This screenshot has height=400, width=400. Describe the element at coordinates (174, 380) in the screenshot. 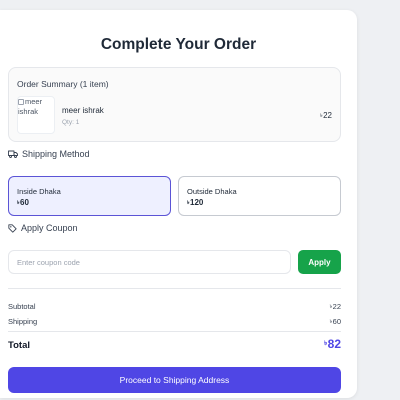

I see `proceed-to-shipping-button: Proceed to Shipping Address` at that location.